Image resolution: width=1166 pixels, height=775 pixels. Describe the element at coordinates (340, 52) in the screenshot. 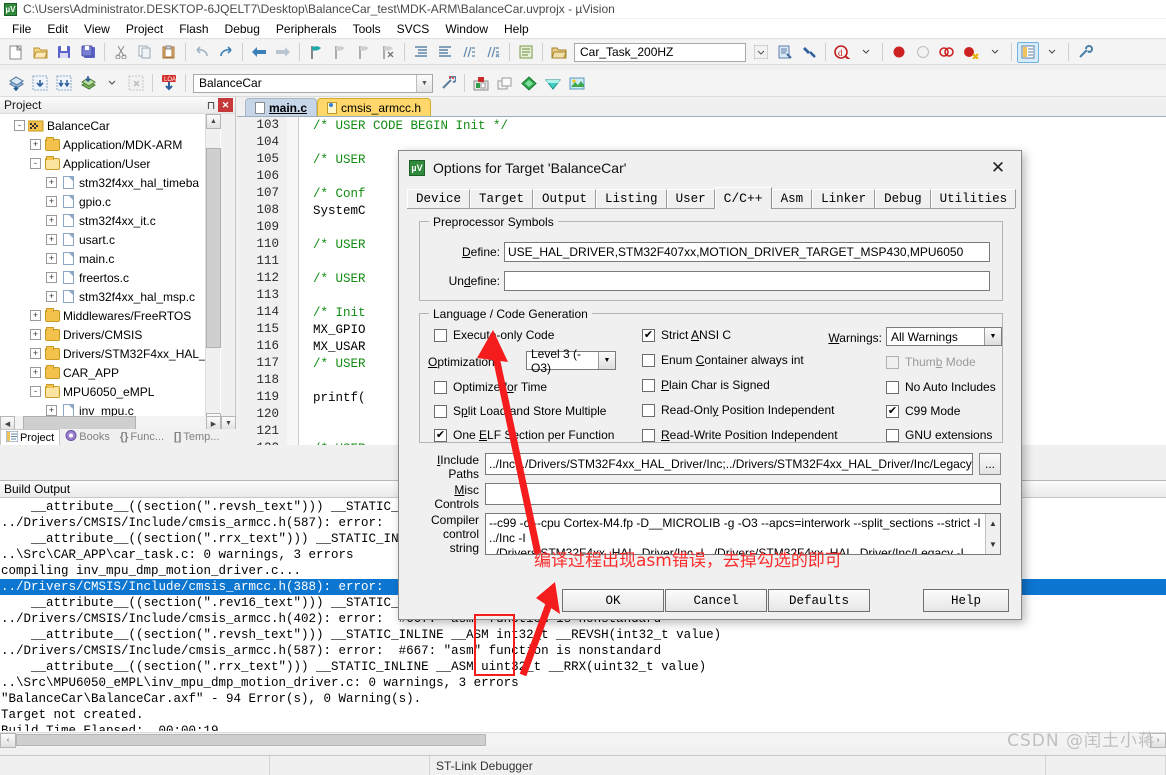

I see `bookmark-prev-icon` at that location.